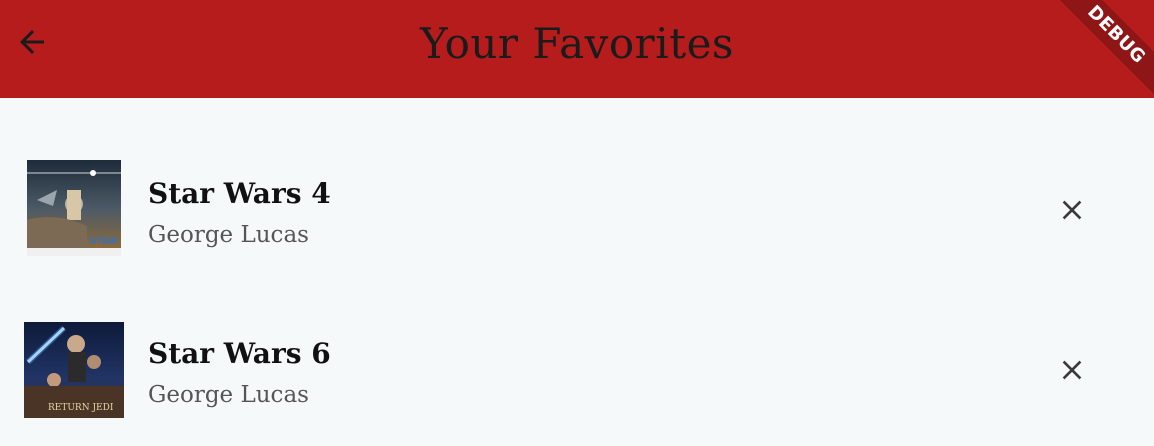 This screenshot has height=446, width=1154. Describe the element at coordinates (103, 241) in the screenshot. I see `svg-text: STAR` at that location.